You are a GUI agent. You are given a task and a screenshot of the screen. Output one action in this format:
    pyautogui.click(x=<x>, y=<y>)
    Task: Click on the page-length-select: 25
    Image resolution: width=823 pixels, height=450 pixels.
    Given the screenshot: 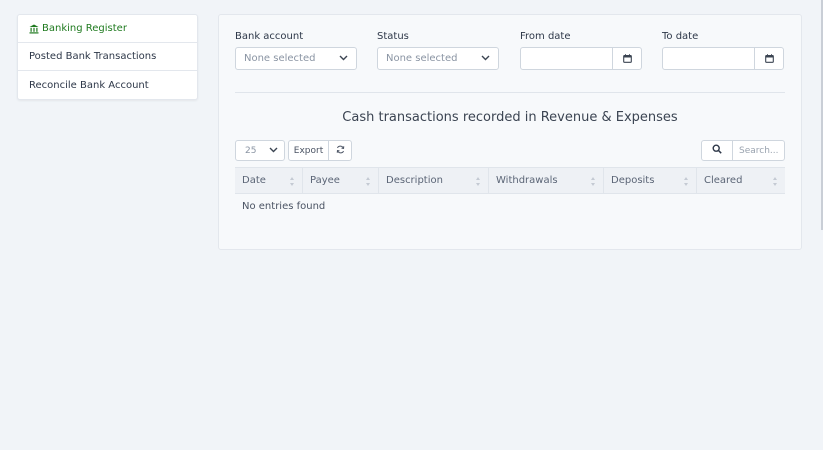 What is the action you would take?
    pyautogui.click(x=260, y=150)
    